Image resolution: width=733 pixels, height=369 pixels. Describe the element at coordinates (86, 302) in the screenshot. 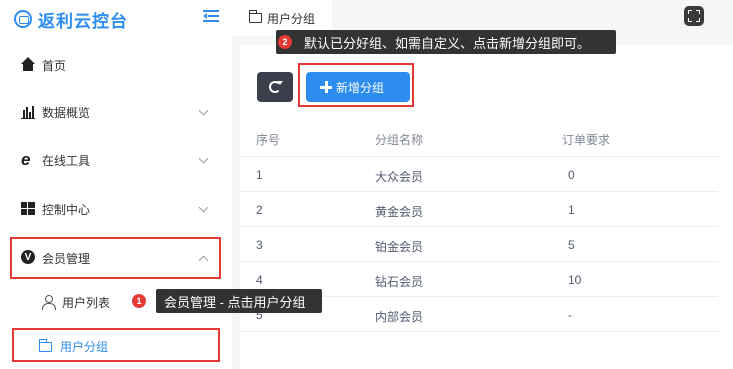

I see `sidebar-subitem-label: 用户列表` at that location.